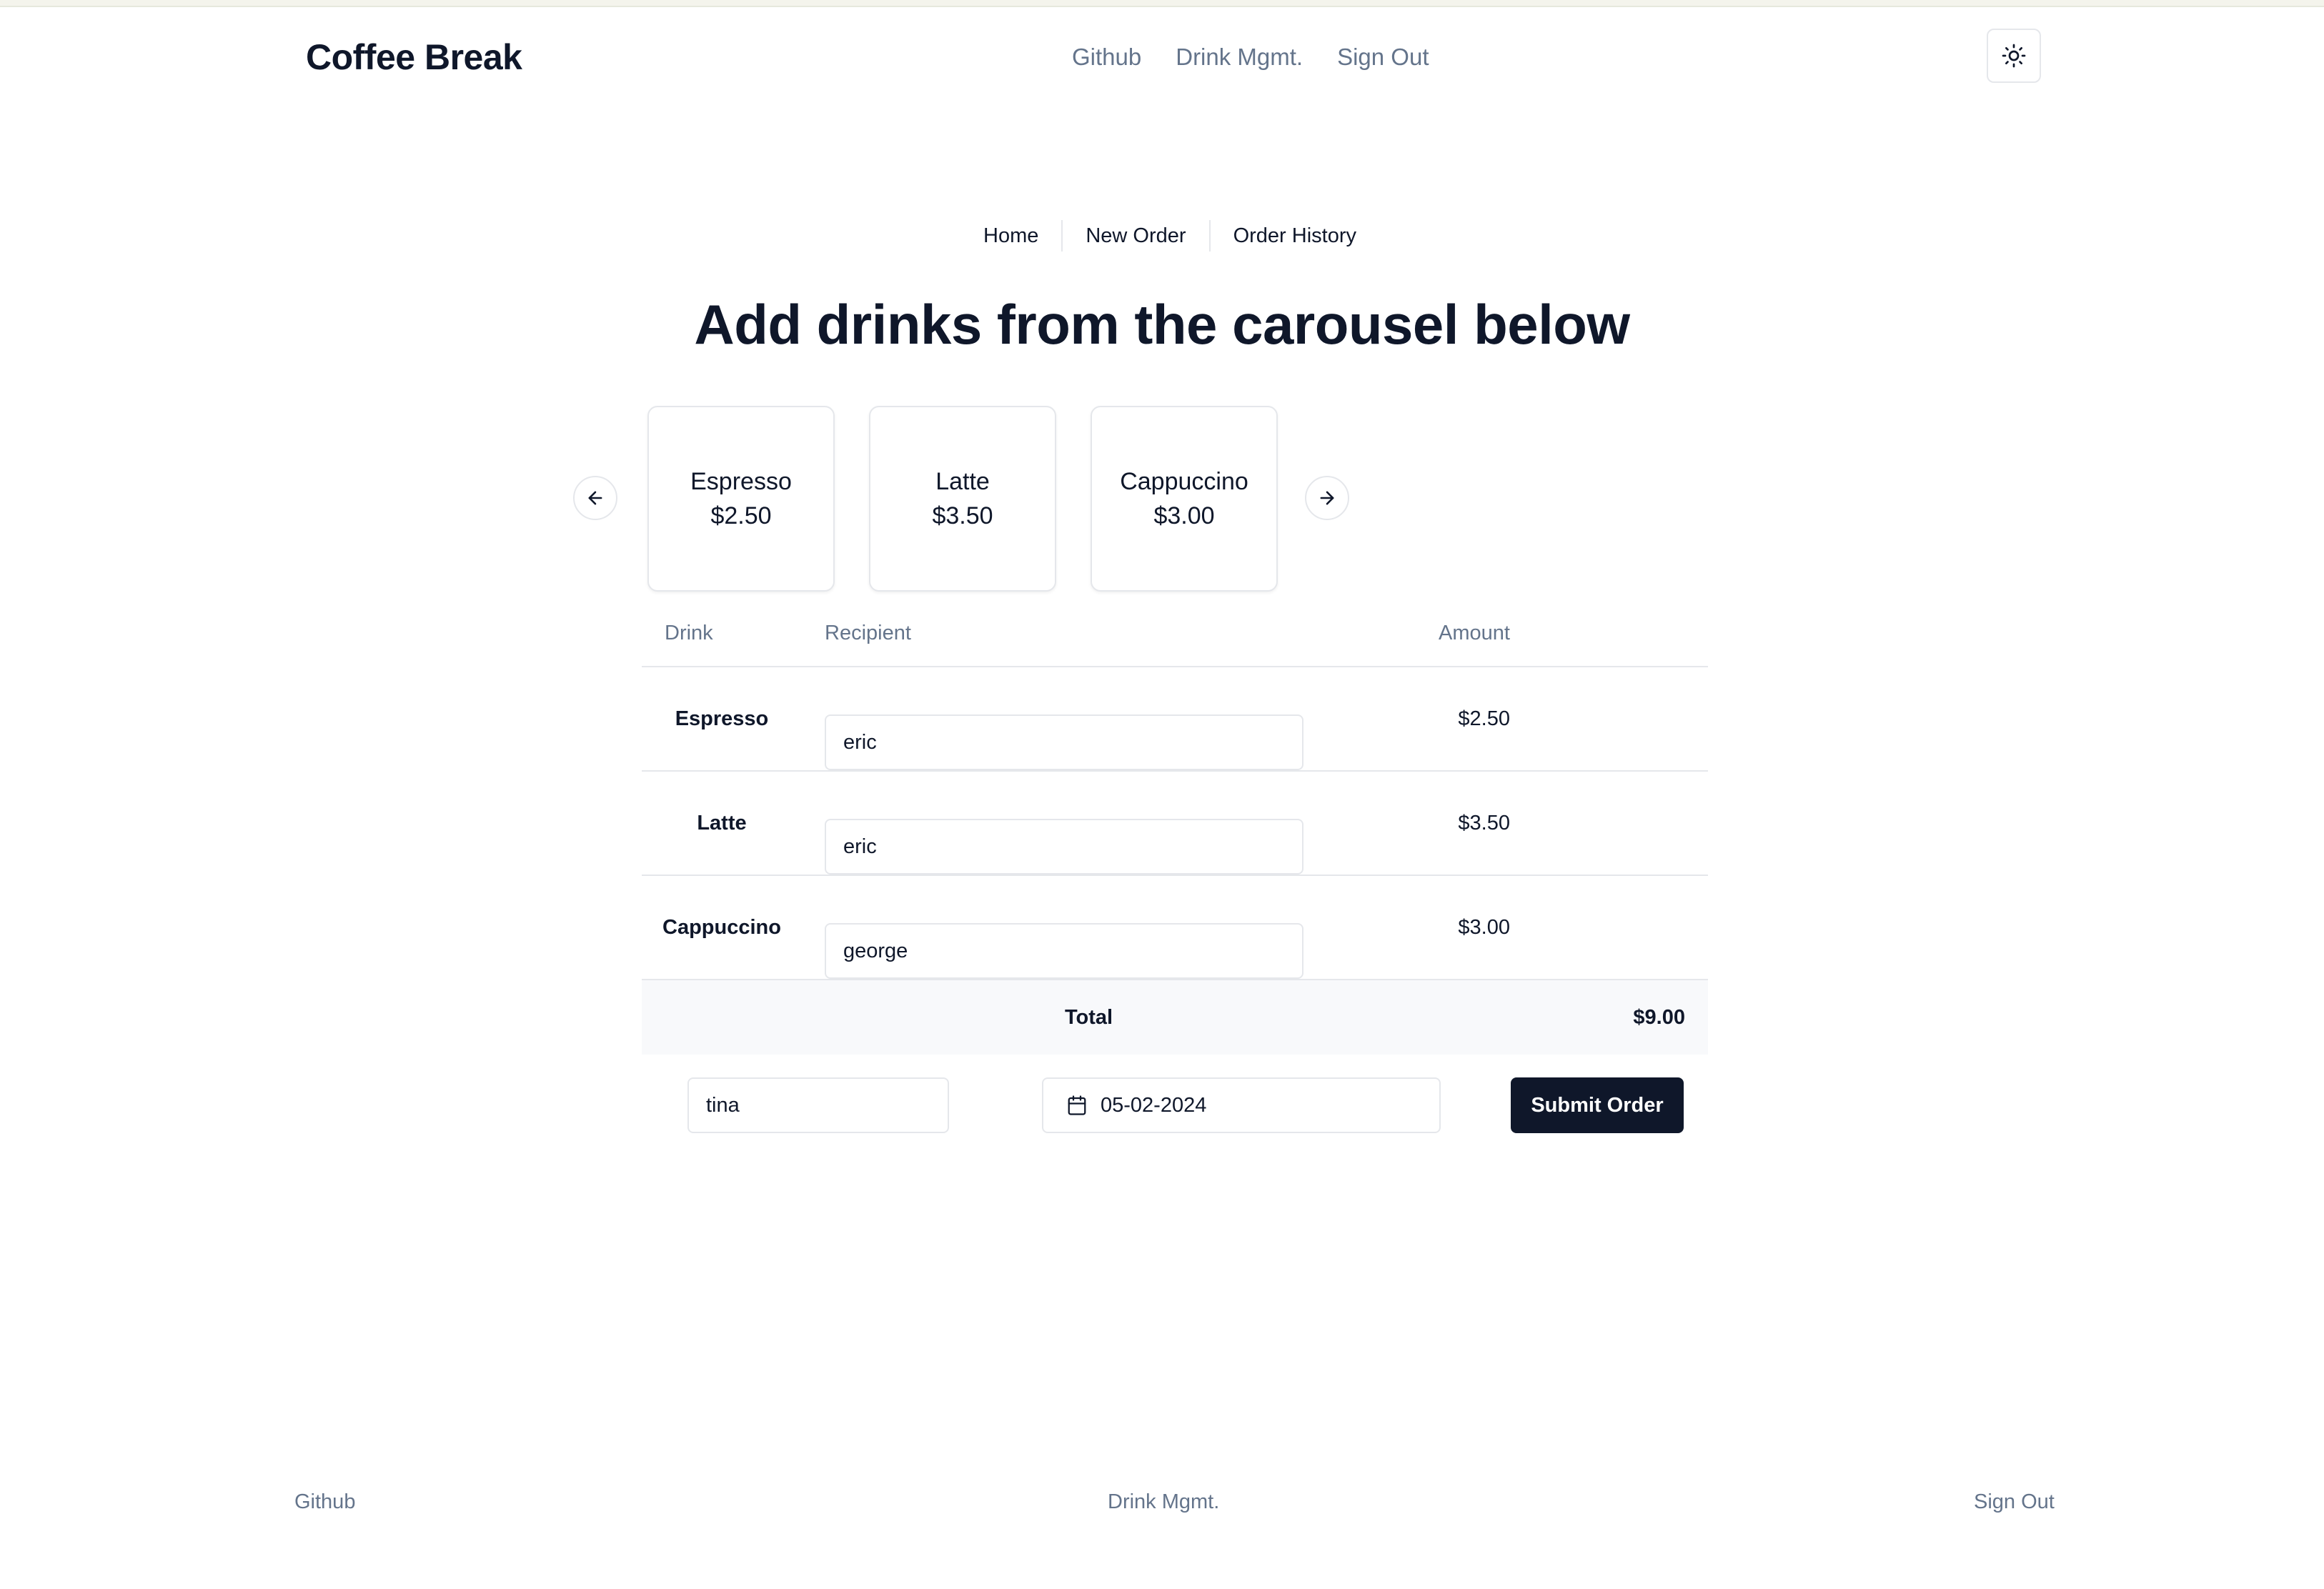 Image resolution: width=2324 pixels, height=1589 pixels. What do you see at coordinates (1162, 3) in the screenshot?
I see `top-border` at bounding box center [1162, 3].